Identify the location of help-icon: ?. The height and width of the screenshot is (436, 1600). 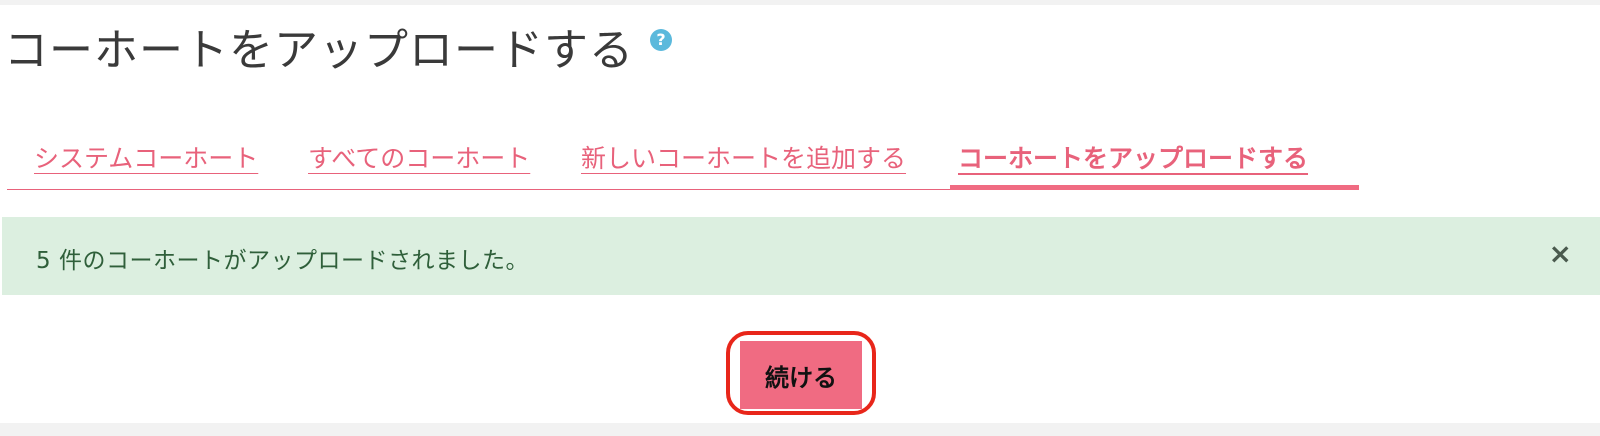
(661, 40).